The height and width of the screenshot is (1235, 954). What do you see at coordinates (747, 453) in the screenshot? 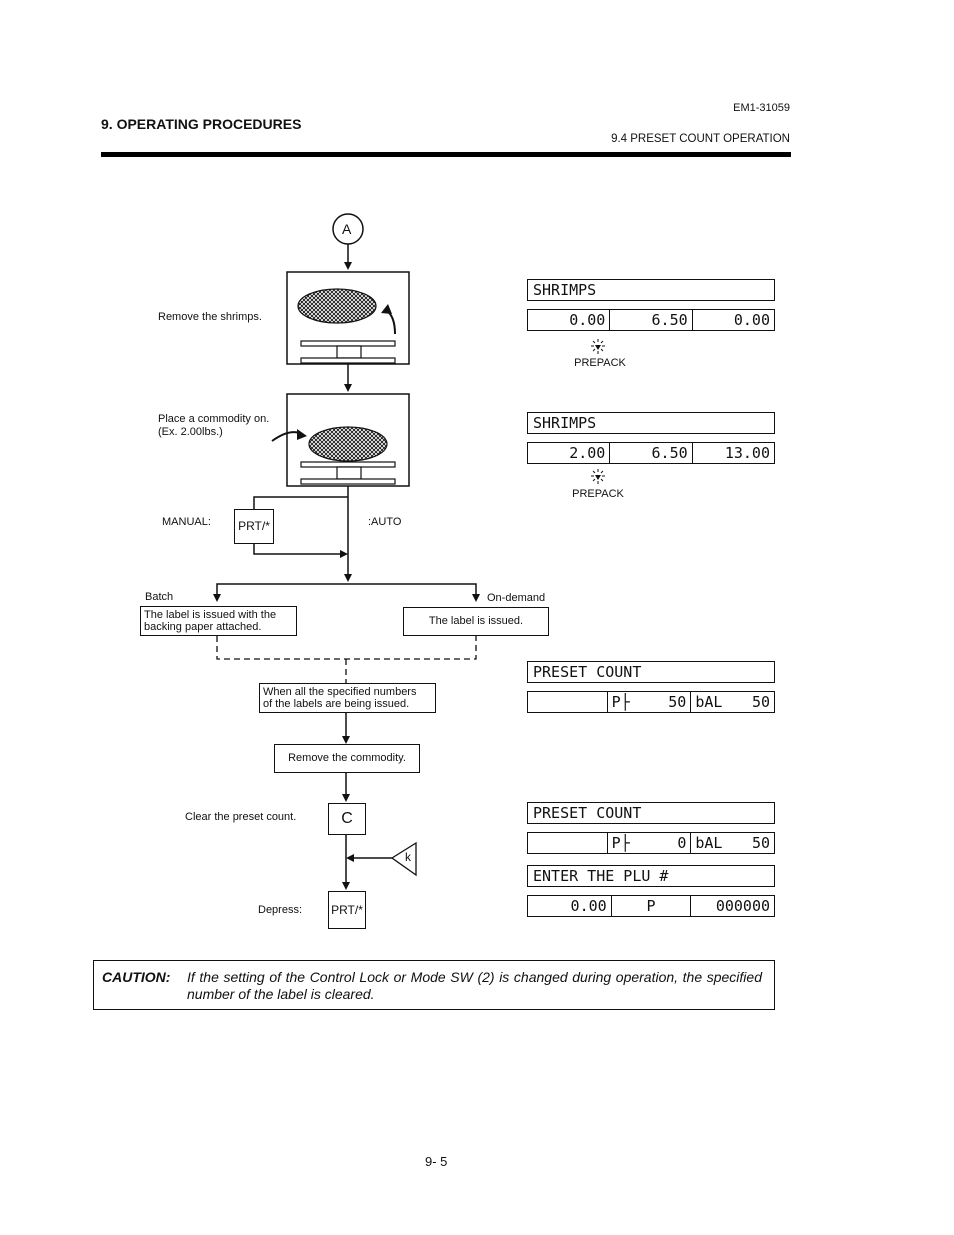
I see `display-total: 13.00` at bounding box center [747, 453].